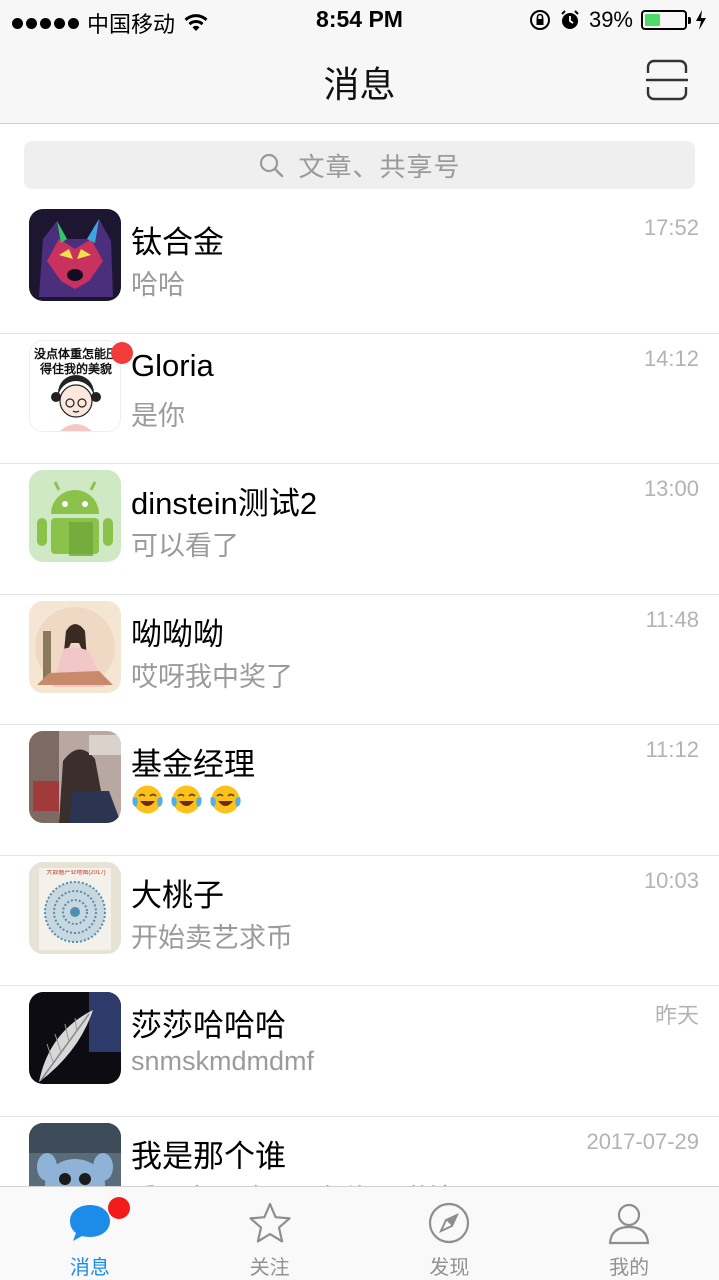 The height and width of the screenshot is (1280, 719). What do you see at coordinates (642, 1141) in the screenshot?
I see `chat-time: 2017-07-29` at bounding box center [642, 1141].